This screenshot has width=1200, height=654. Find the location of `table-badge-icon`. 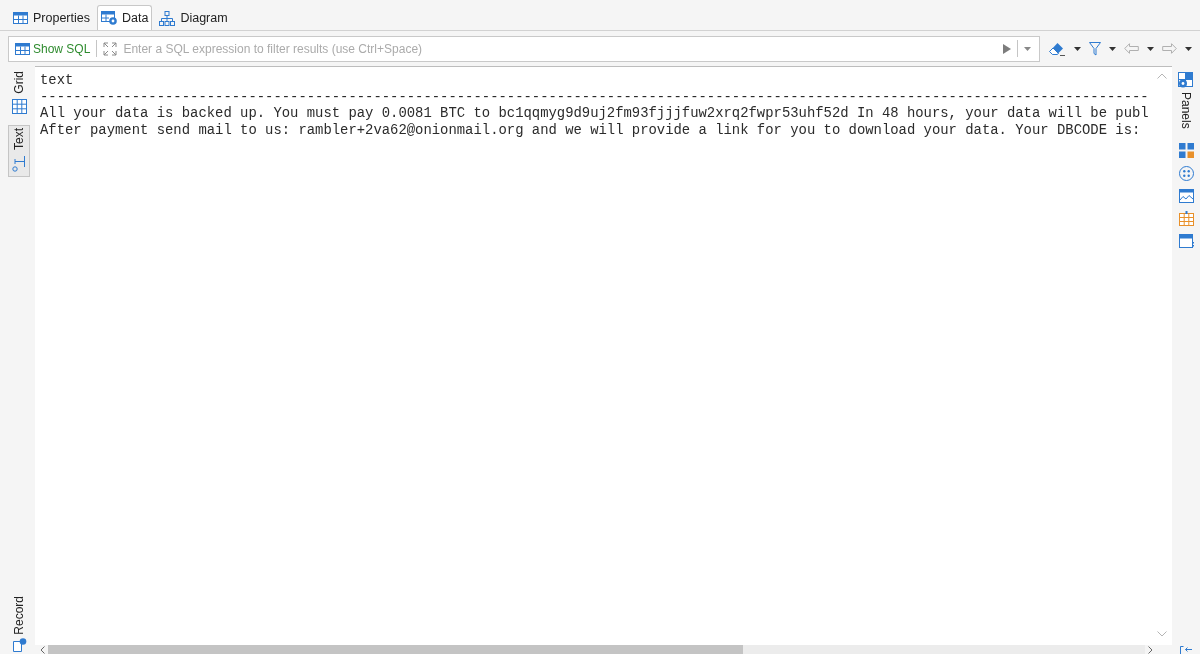

table-badge-icon is located at coordinates (109, 18).